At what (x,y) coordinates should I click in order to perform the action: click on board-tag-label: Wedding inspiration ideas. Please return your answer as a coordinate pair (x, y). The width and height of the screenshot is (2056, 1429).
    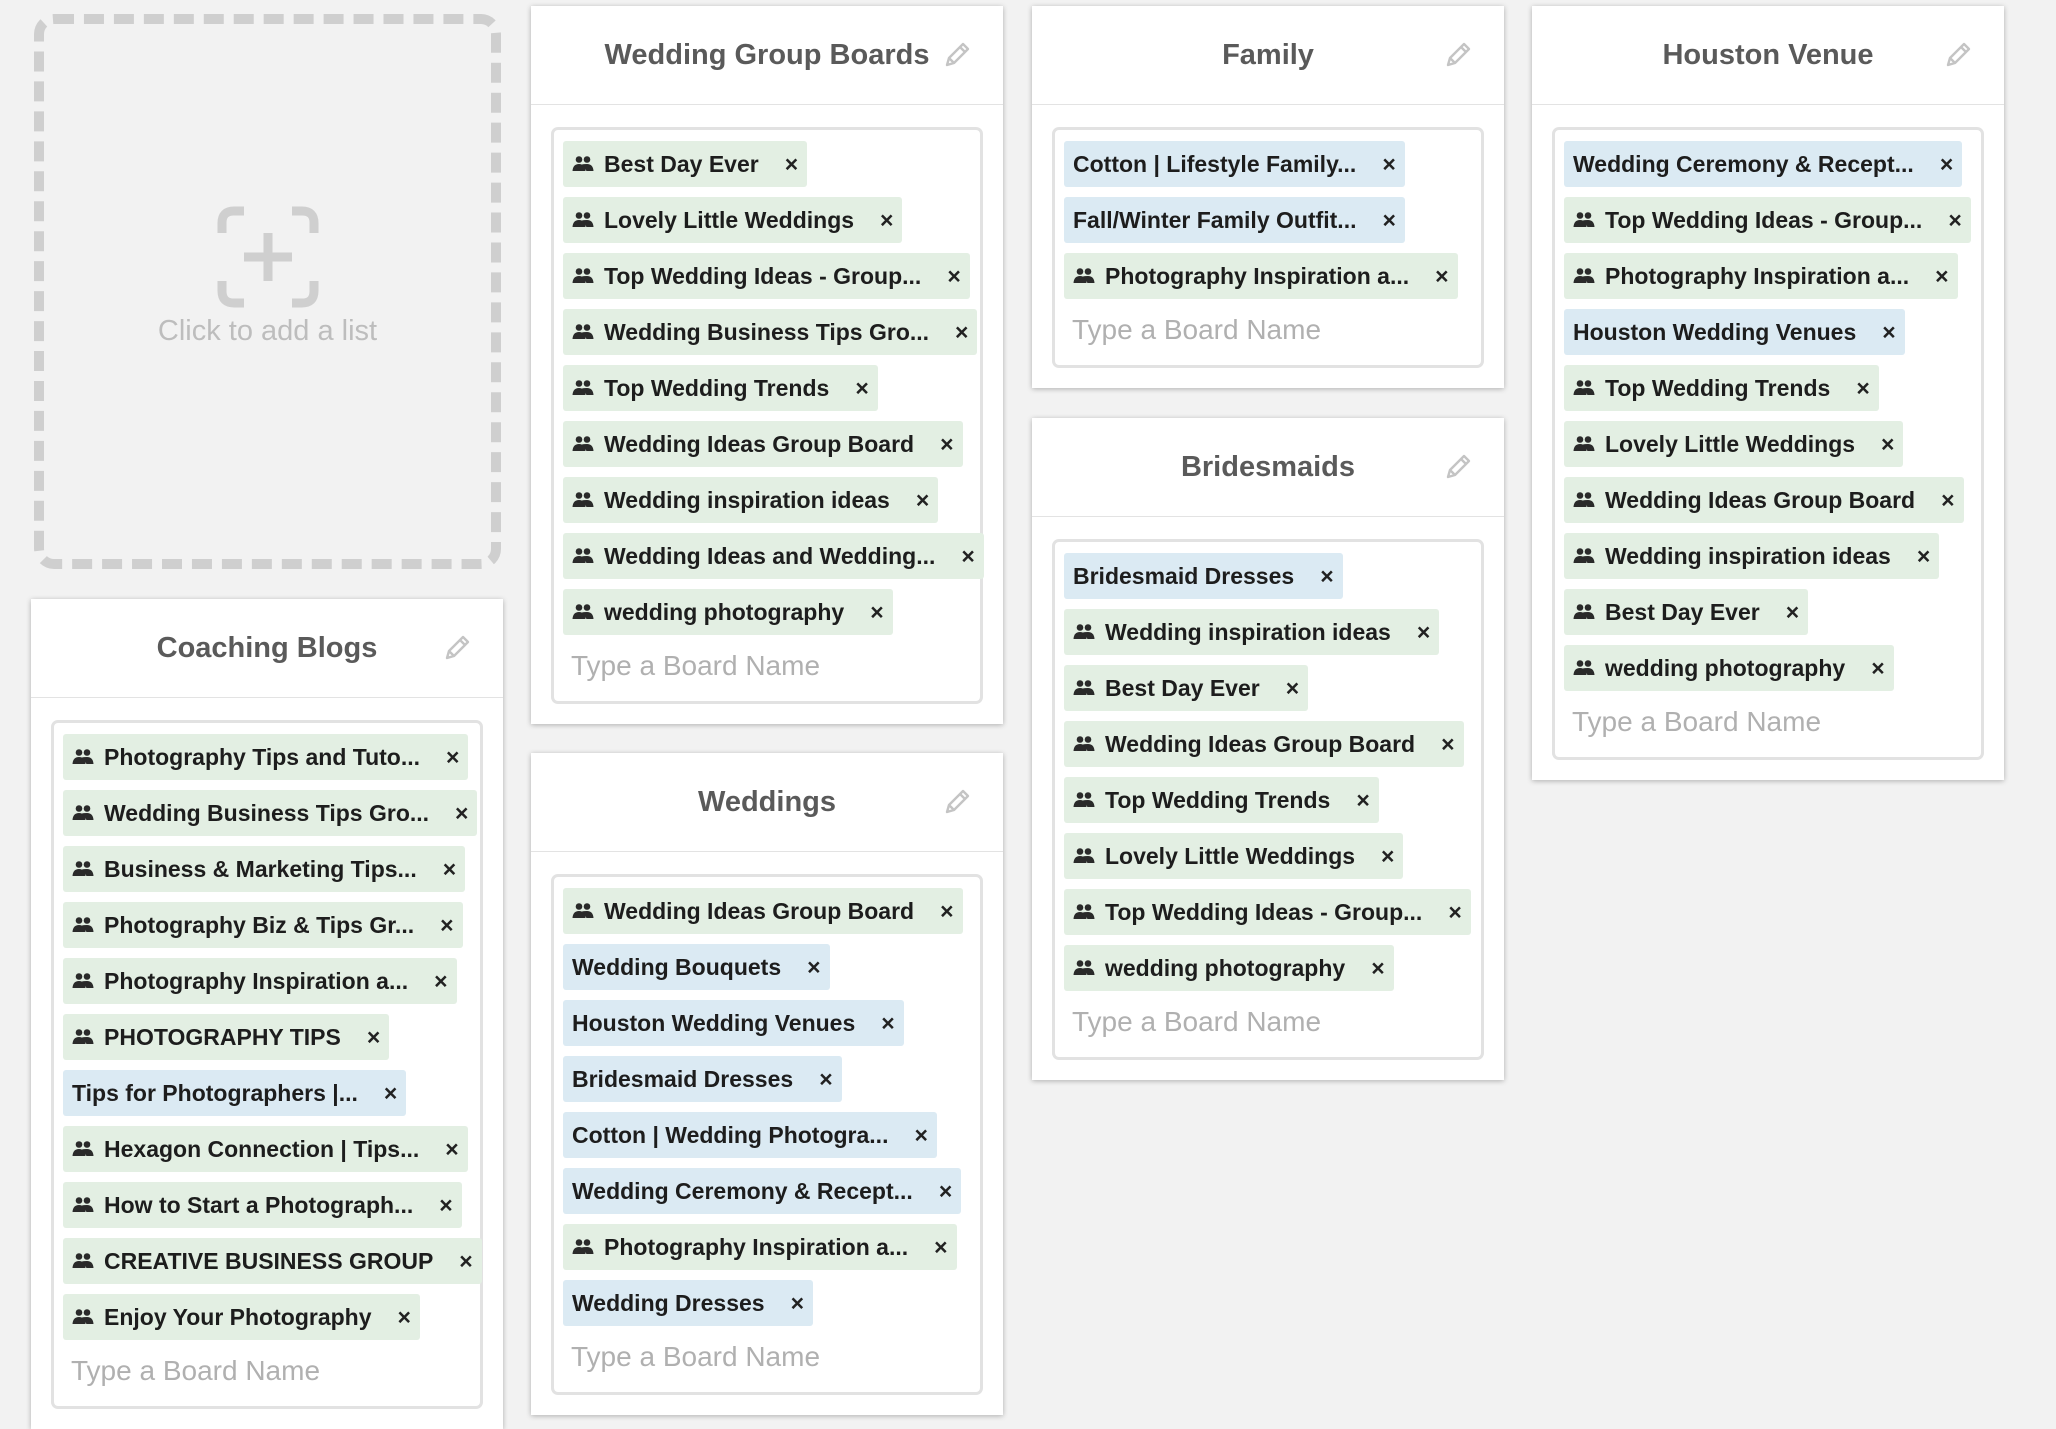
    Looking at the image, I should click on (747, 499).